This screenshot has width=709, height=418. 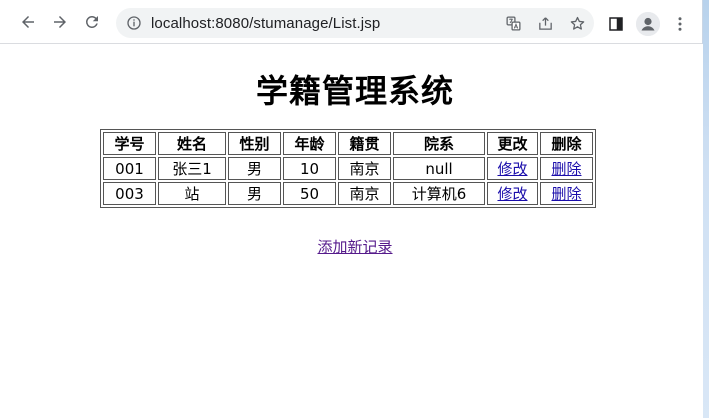 I want to click on column-header-id: 学号, so click(x=129, y=143).